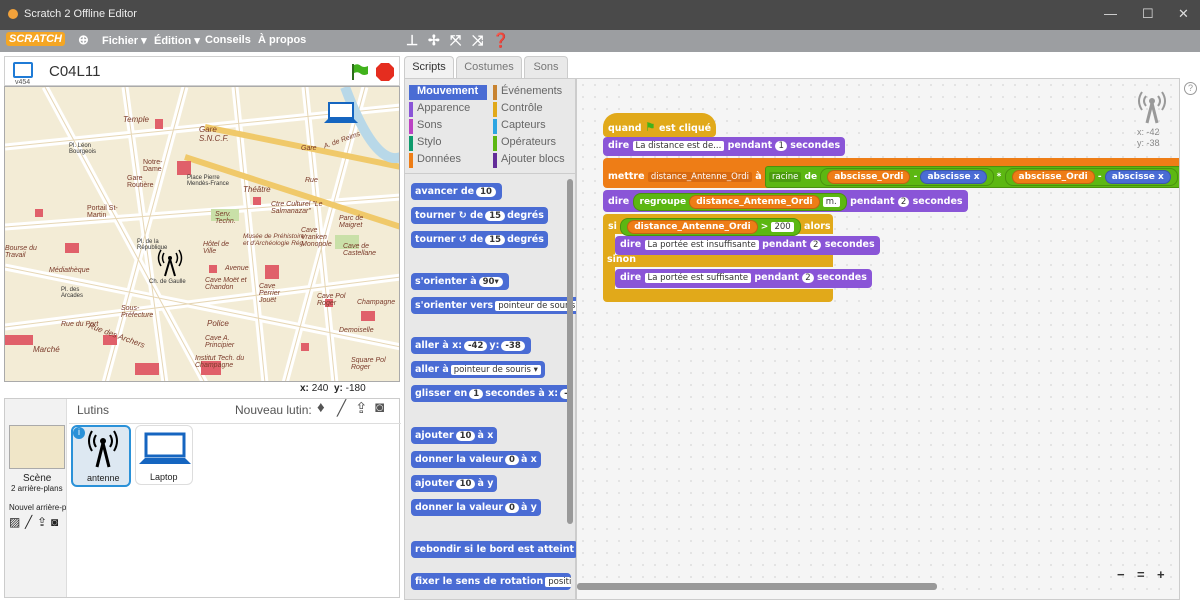 The height and width of the screenshot is (603, 1200). I want to click on backdrop-paint-icon: ▨, so click(14, 522).